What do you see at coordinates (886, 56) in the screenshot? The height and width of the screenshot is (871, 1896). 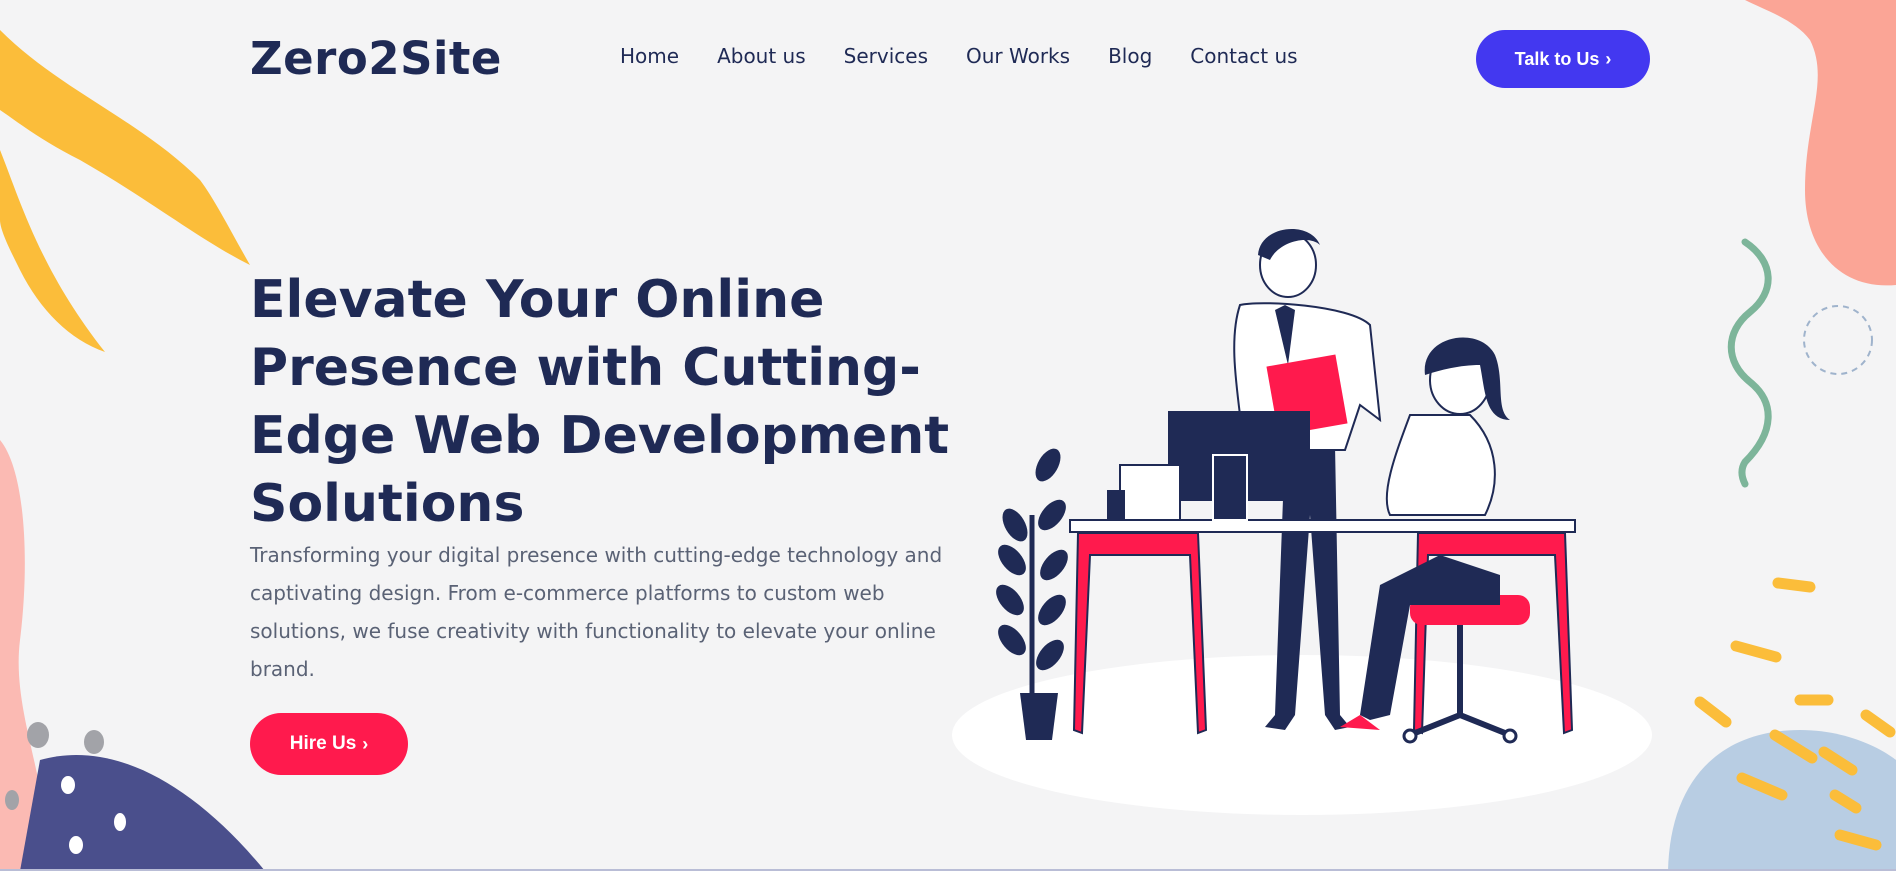 I see `nav-services: Services` at bounding box center [886, 56].